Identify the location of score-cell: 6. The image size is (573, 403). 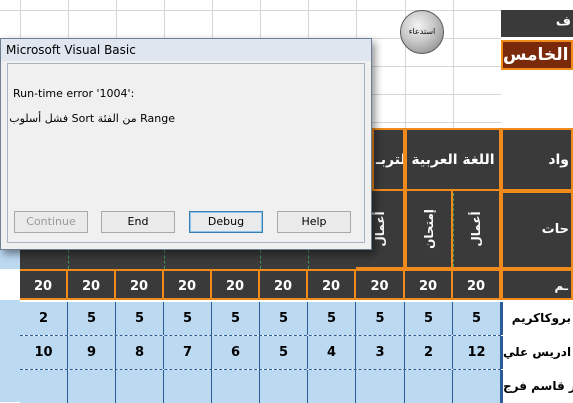
(236, 352).